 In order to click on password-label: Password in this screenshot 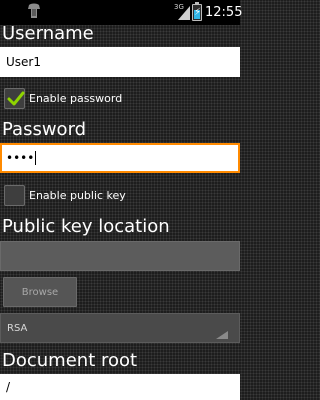, I will do `click(44, 129)`.